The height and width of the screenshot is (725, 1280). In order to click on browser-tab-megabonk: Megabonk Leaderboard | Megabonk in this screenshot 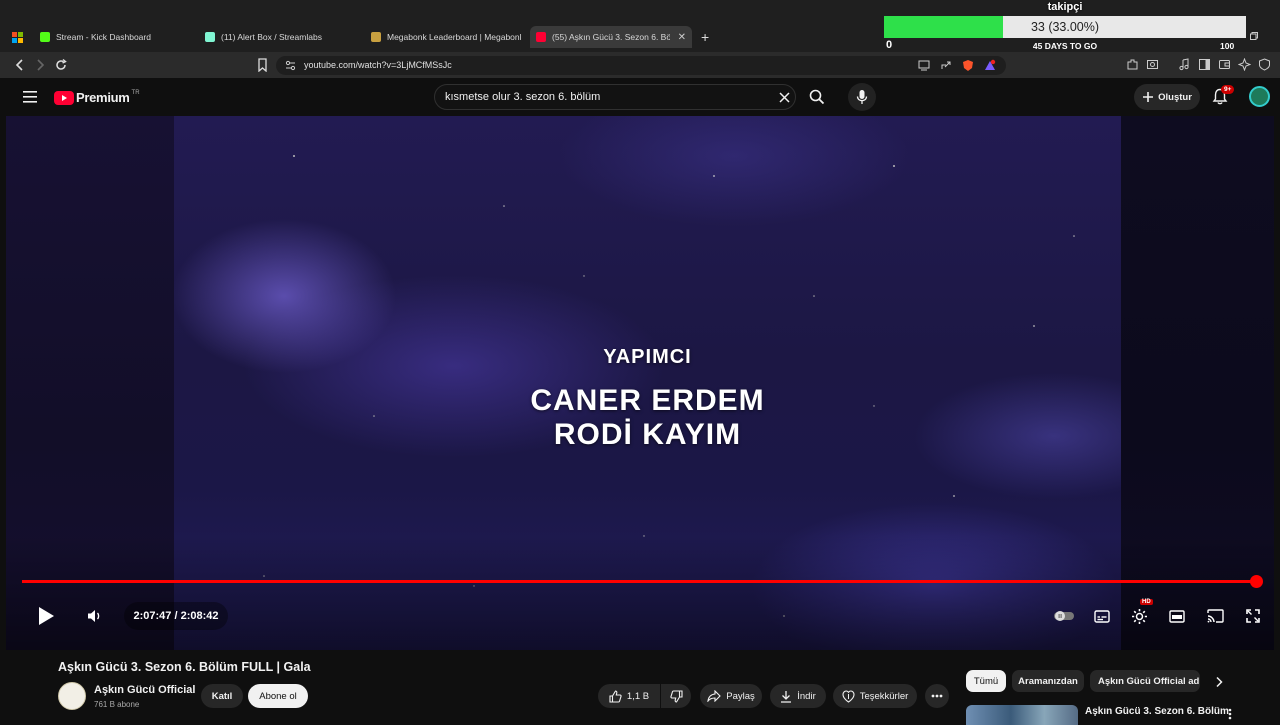, I will do `click(446, 37)`.